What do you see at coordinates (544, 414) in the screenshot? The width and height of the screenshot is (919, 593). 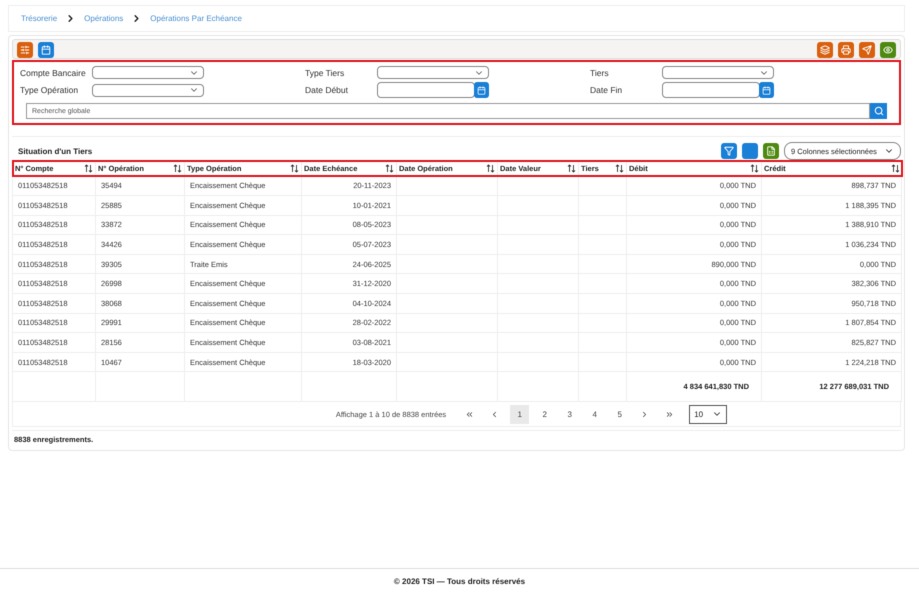 I see `page-button: 2` at bounding box center [544, 414].